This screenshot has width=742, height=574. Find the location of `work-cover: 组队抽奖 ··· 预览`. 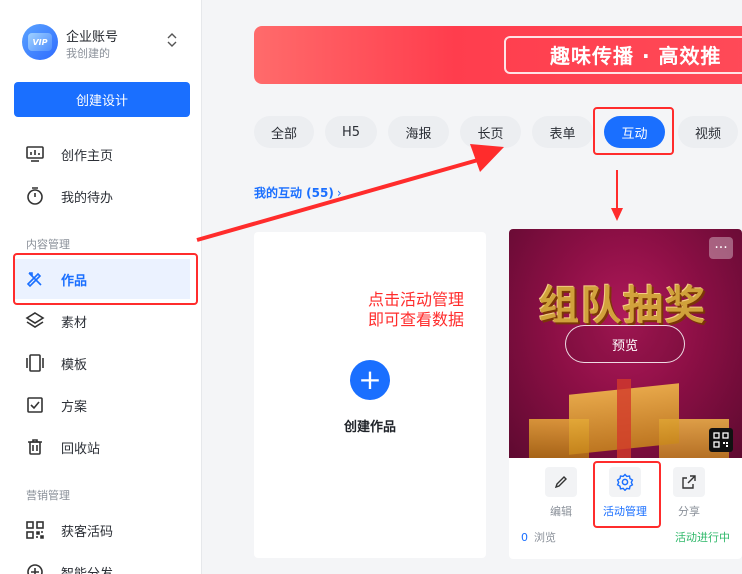

work-cover: 组队抽奖 ··· 预览 is located at coordinates (625, 343).